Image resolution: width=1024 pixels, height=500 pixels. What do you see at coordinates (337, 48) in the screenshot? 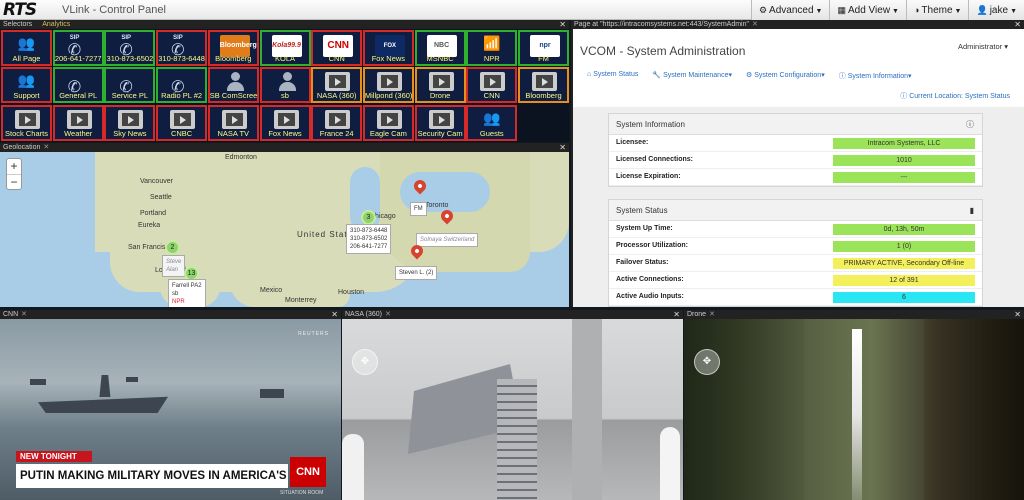
I see `selector-tile: CNN CNN` at bounding box center [337, 48].